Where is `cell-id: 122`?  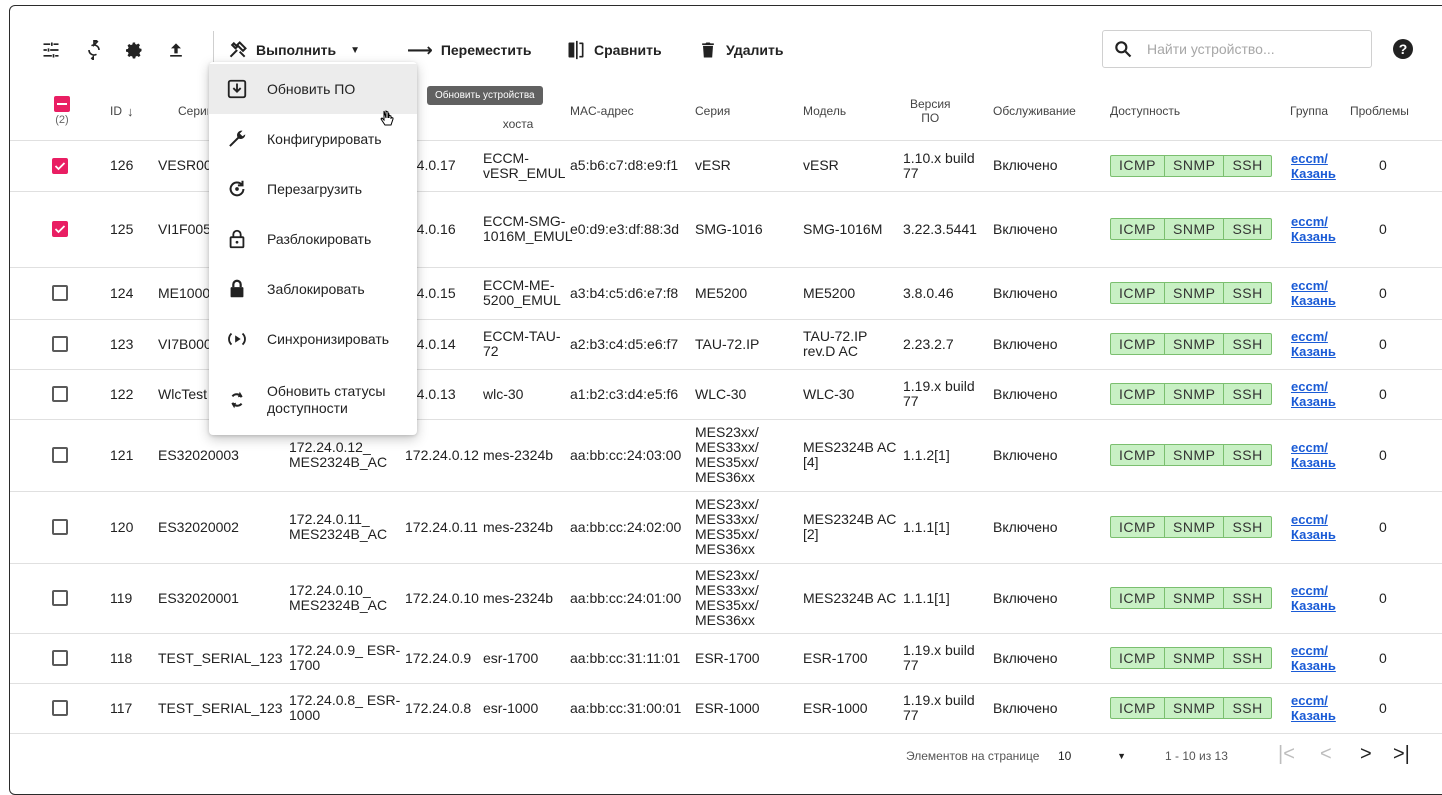 cell-id: 122 is located at coordinates (122, 393).